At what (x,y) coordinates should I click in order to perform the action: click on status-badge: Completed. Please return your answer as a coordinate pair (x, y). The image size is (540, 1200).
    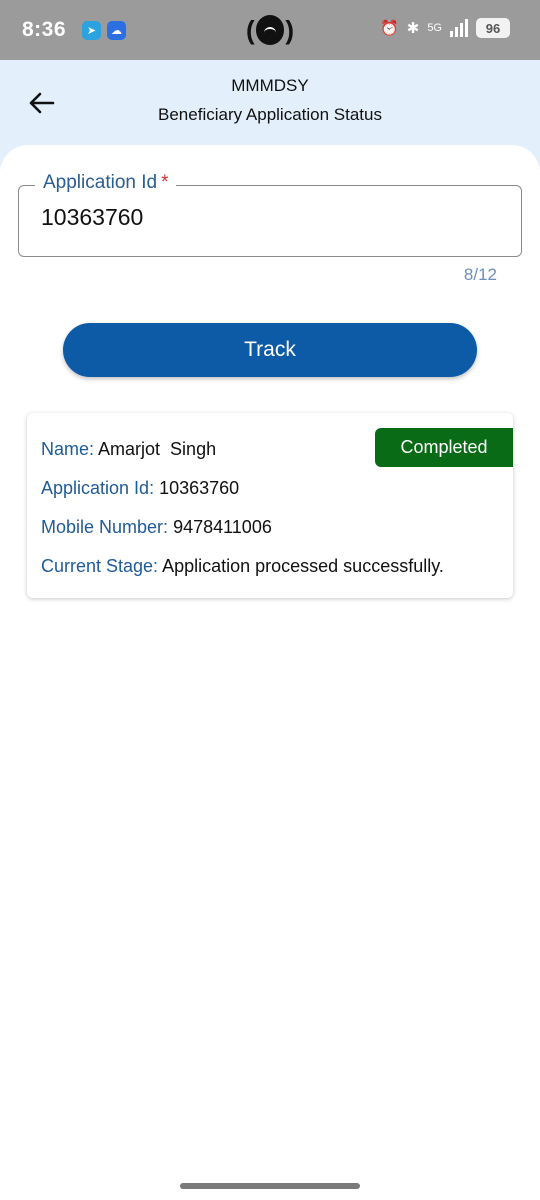
    Looking at the image, I should click on (444, 447).